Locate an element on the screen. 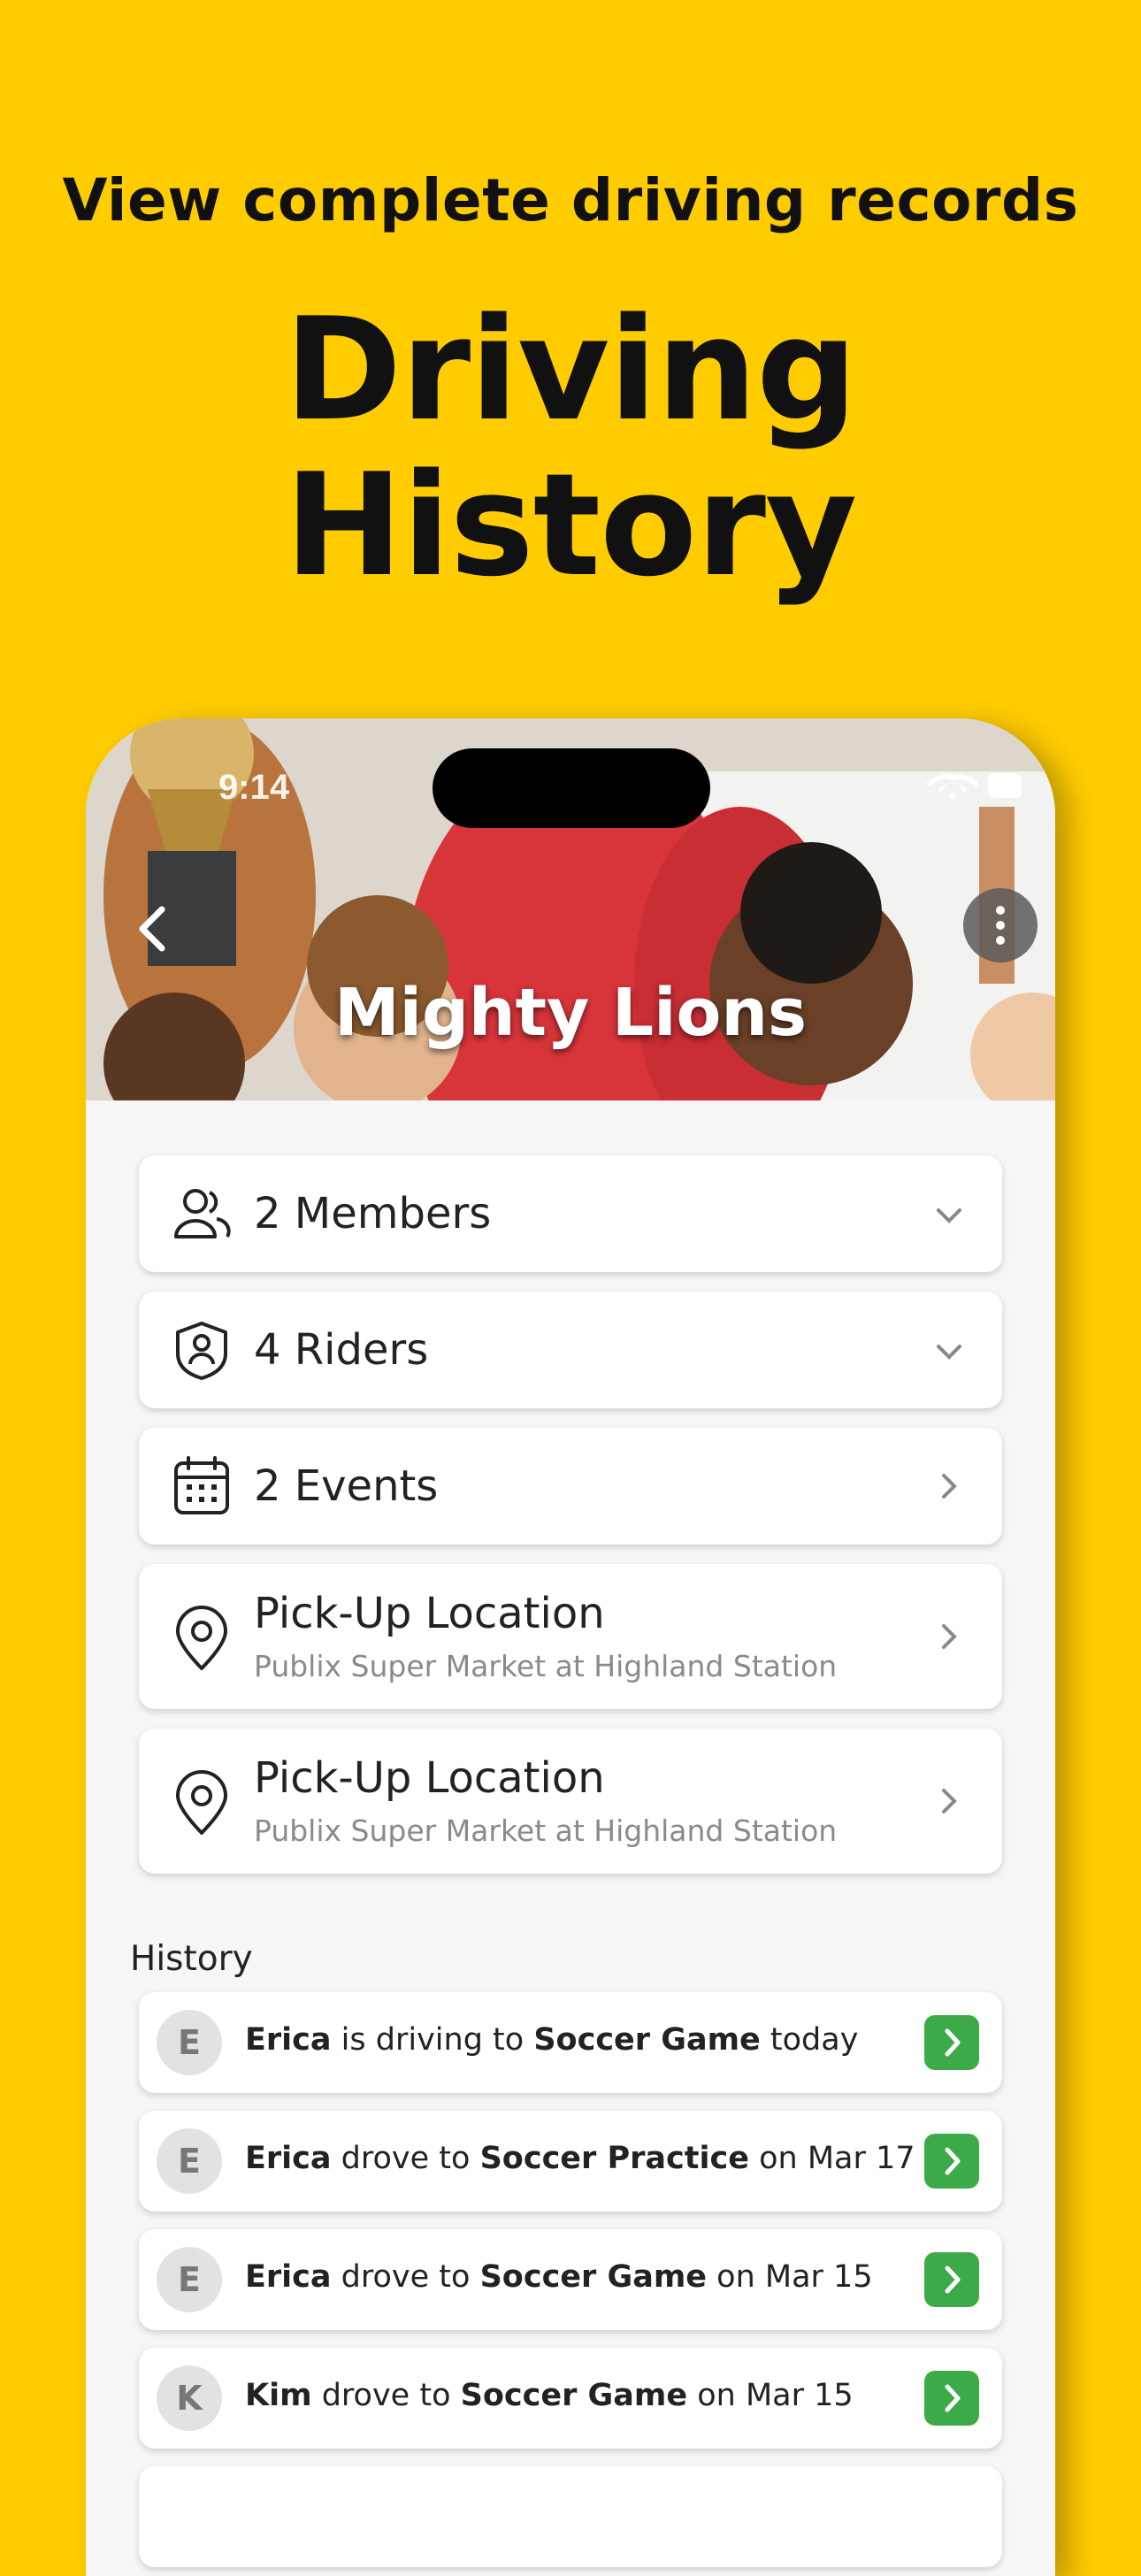  status-time: 9:14 is located at coordinates (254, 787).